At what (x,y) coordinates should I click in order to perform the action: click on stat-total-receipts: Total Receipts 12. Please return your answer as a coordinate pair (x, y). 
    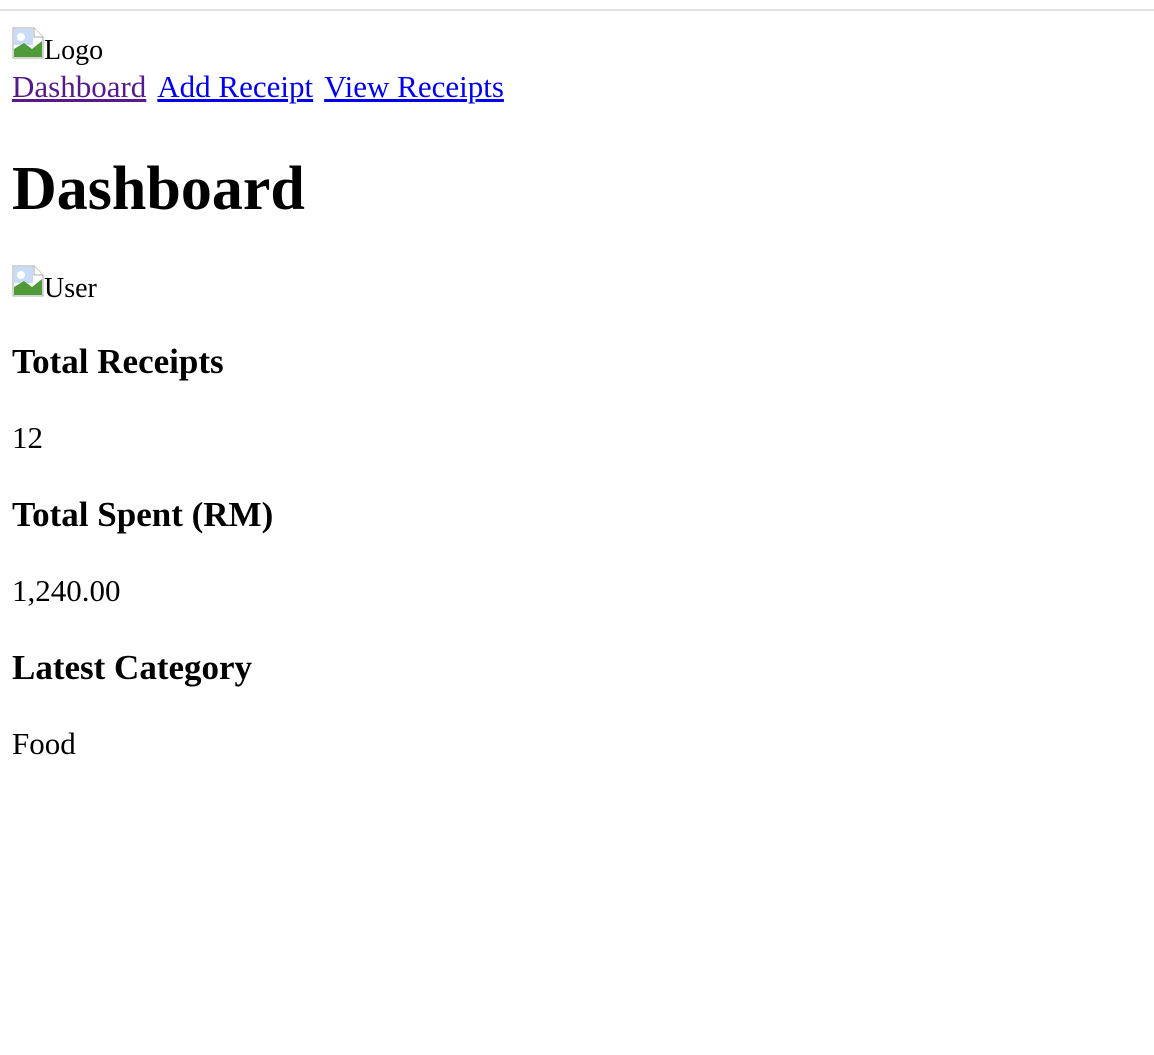
    Looking at the image, I should click on (577, 399).